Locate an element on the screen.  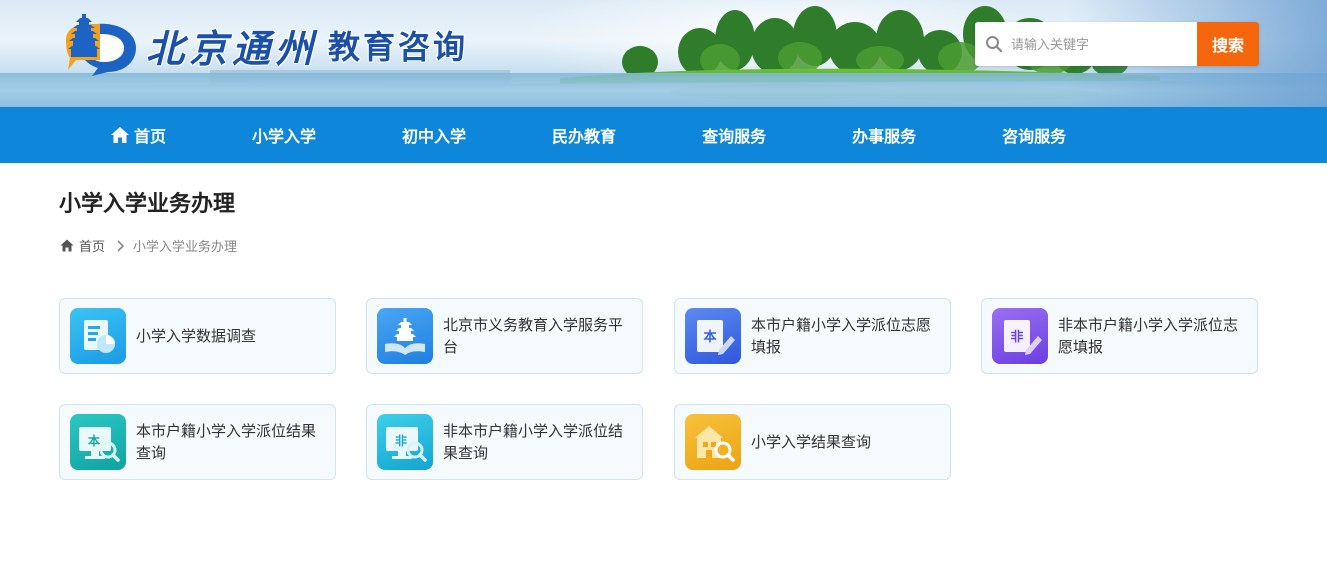
nav-item-label: 初中入学 is located at coordinates (434, 136).